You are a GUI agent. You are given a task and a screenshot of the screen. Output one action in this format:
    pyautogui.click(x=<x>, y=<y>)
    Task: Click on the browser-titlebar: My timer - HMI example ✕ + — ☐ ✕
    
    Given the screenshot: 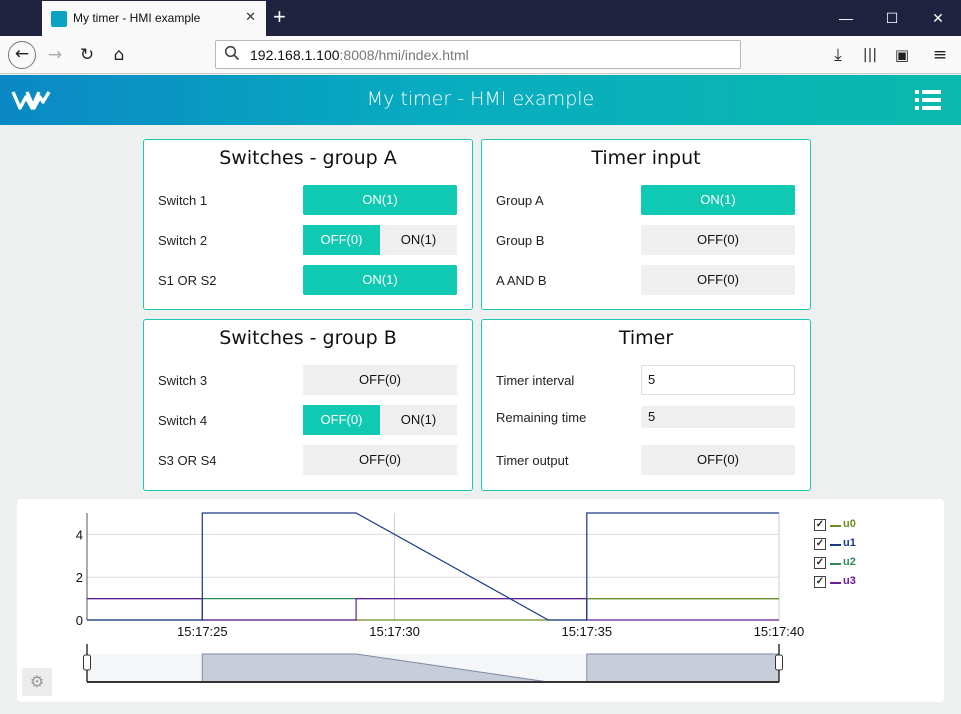 What is the action you would take?
    pyautogui.click(x=480, y=18)
    